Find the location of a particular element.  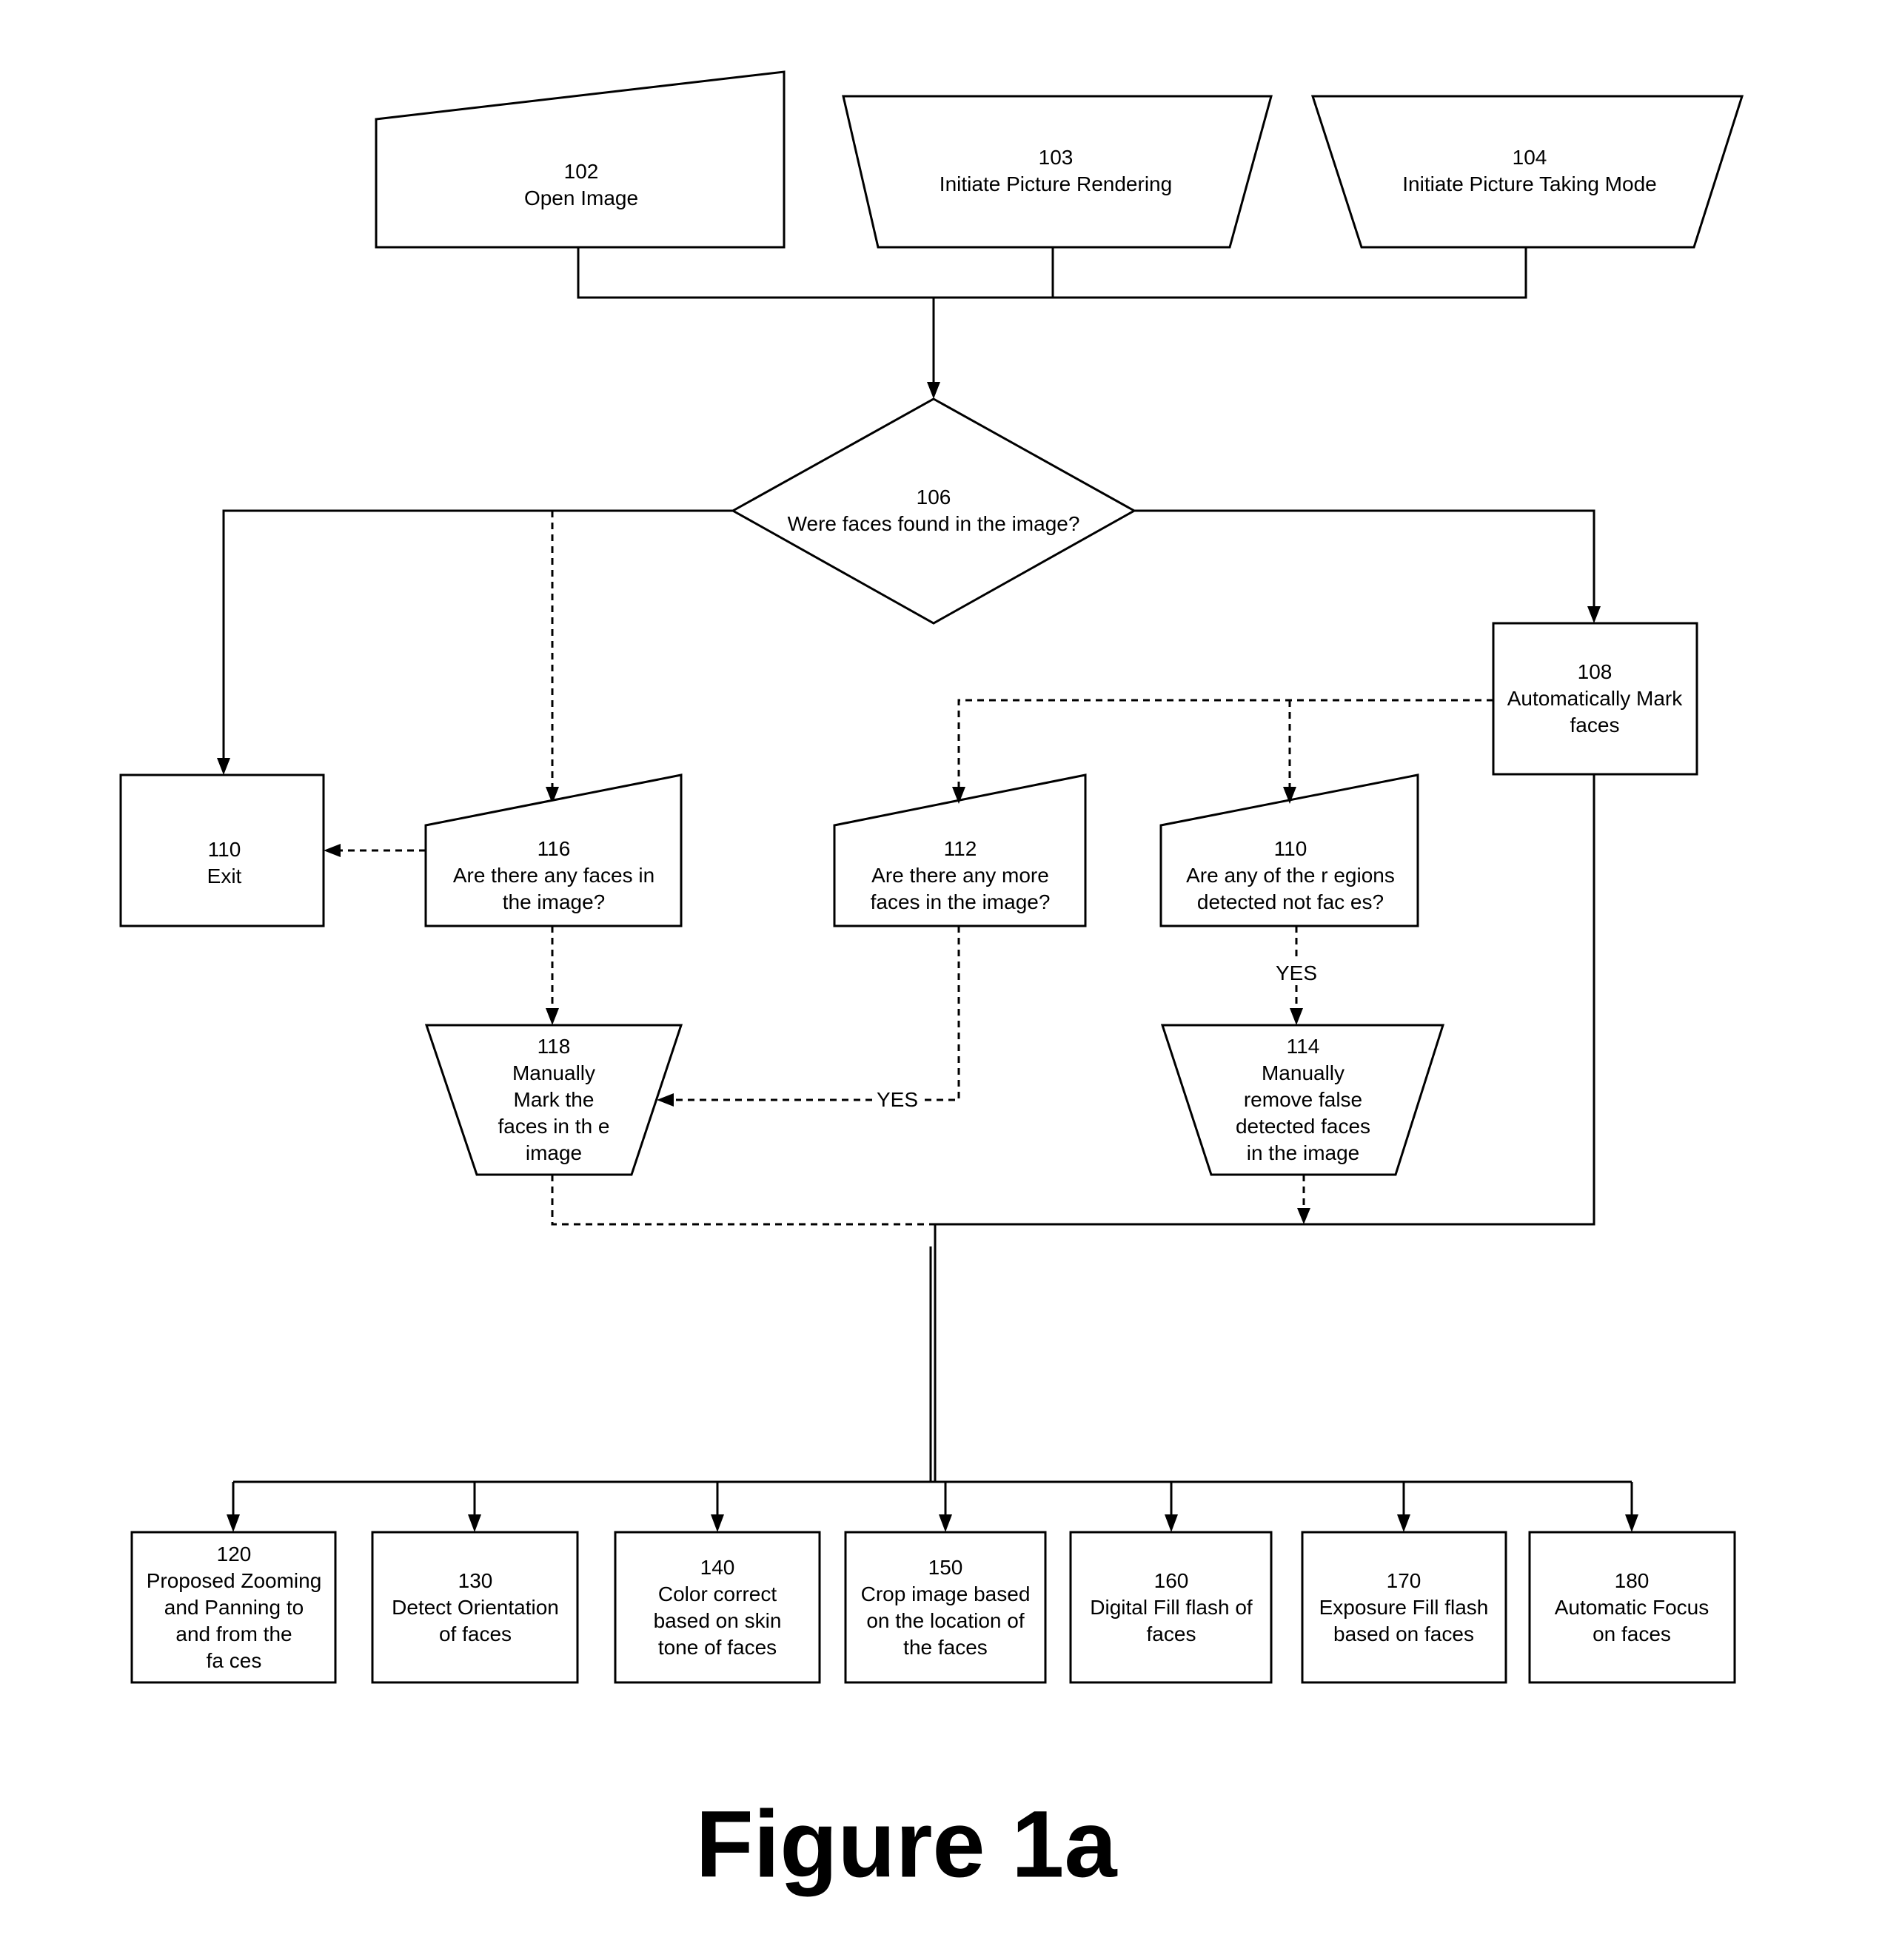

node-text: Automatically Mark faces is located at coordinates (1595, 712).